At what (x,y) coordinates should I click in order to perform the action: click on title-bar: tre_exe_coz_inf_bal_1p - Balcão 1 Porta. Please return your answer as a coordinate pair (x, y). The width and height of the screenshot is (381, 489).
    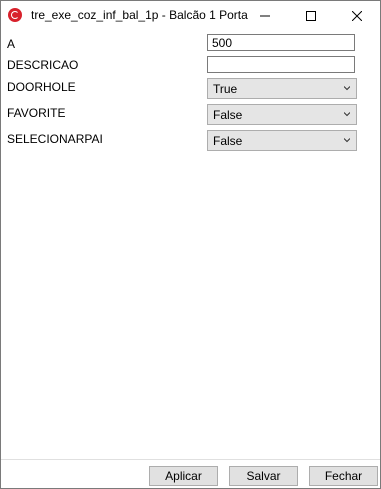
    Looking at the image, I should click on (190, 15).